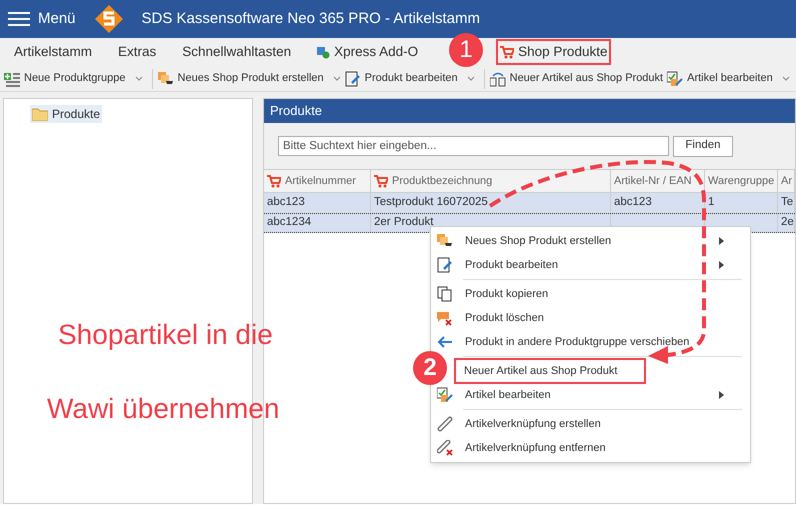 The width and height of the screenshot is (796, 505). Describe the element at coordinates (550, 371) in the screenshot. I see `menu-item: Neuer Artikel aus Shop Produkt` at that location.